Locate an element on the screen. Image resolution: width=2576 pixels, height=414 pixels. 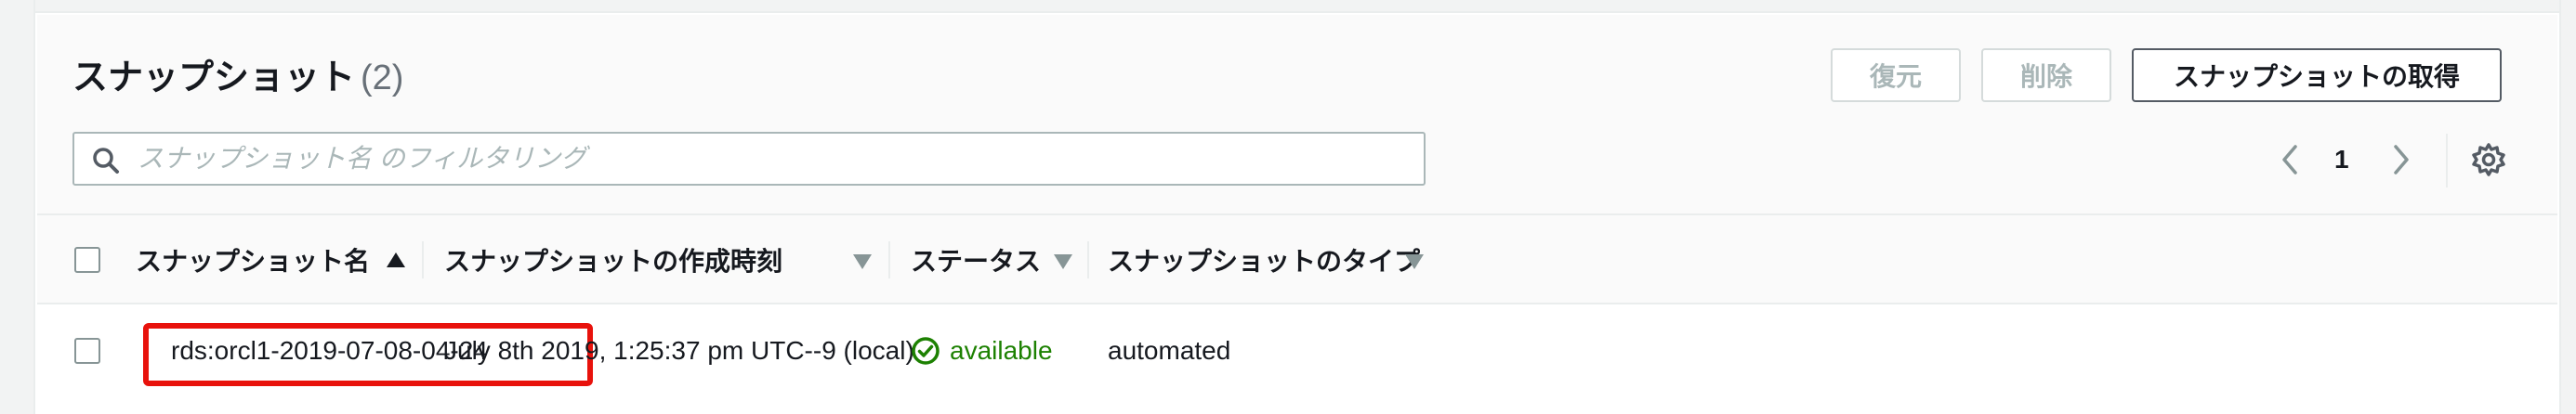
status-text: available is located at coordinates (1001, 350).